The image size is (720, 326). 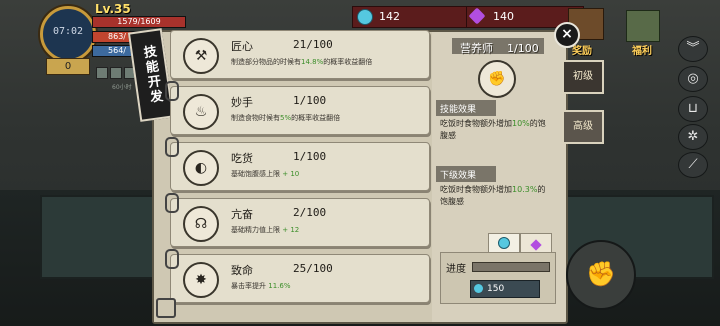 I want to click on hammer-wrench-icon: ⚒, so click(x=201, y=56).